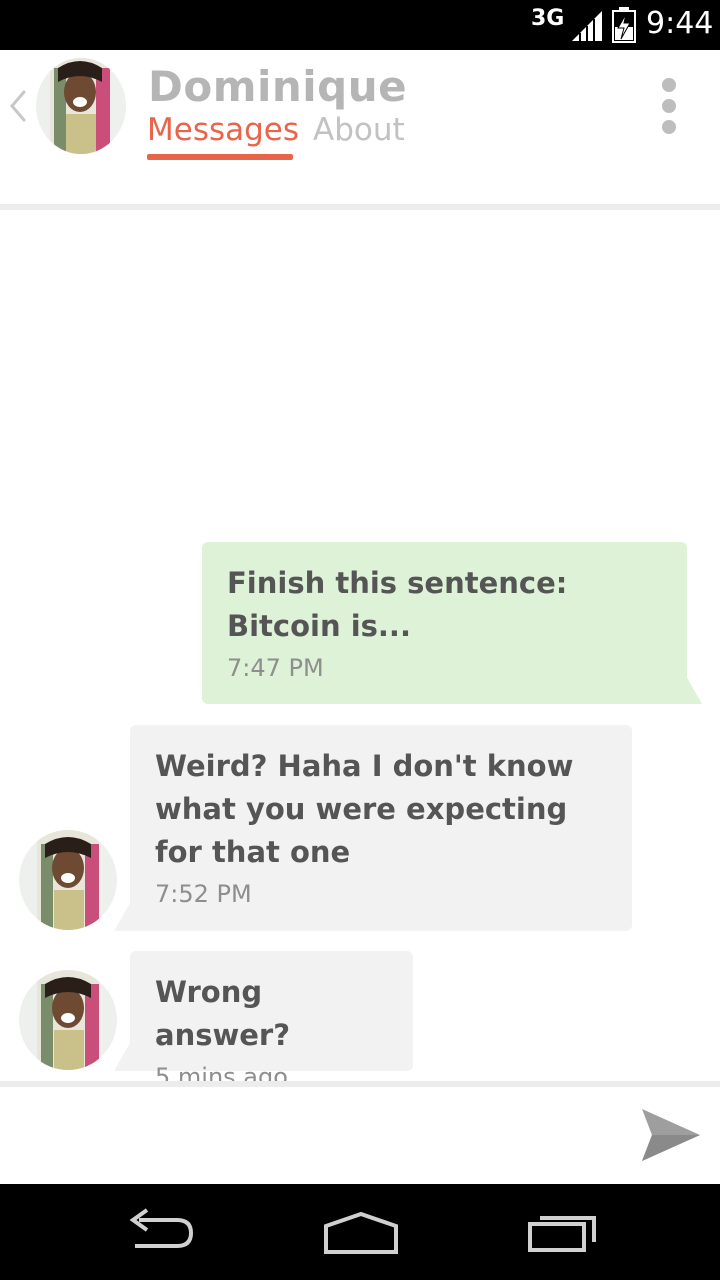  Describe the element at coordinates (548, 18) in the screenshot. I see `network-type: 3G` at that location.